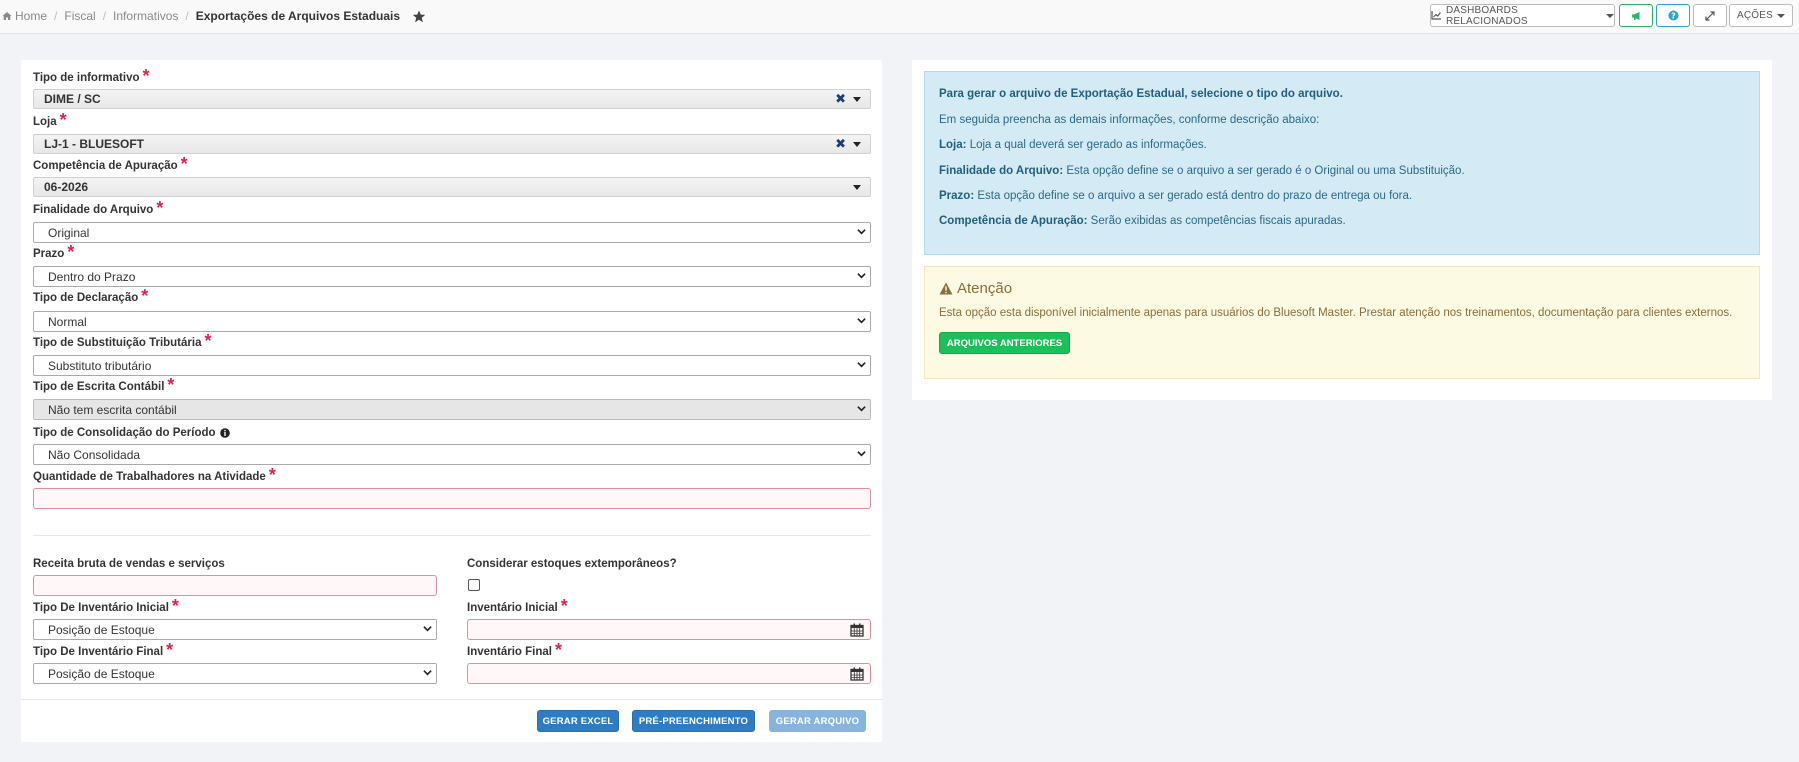 Image resolution: width=1799 pixels, height=762 pixels. Describe the element at coordinates (578, 721) in the screenshot. I see `gerar-excel-button: GERAR EXCEL` at that location.